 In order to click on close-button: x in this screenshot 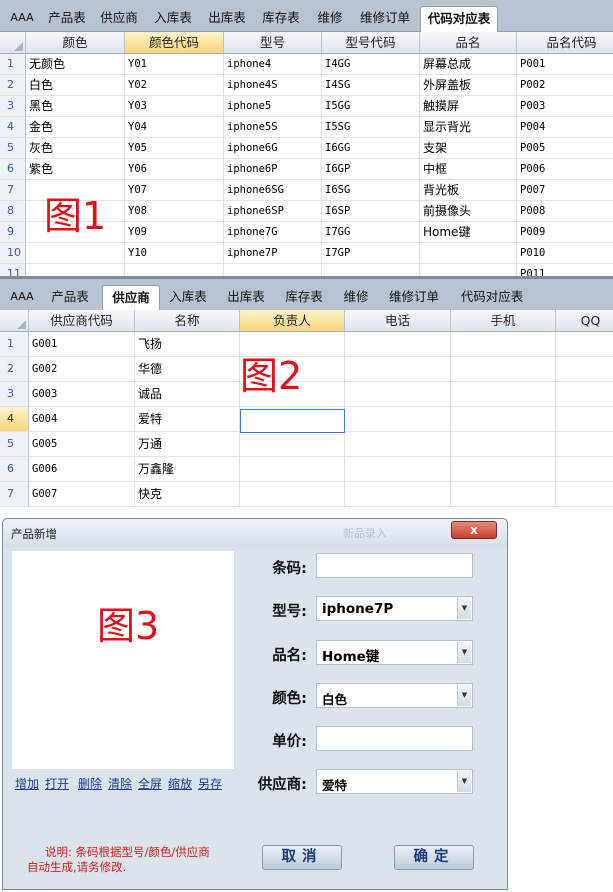, I will do `click(474, 530)`.